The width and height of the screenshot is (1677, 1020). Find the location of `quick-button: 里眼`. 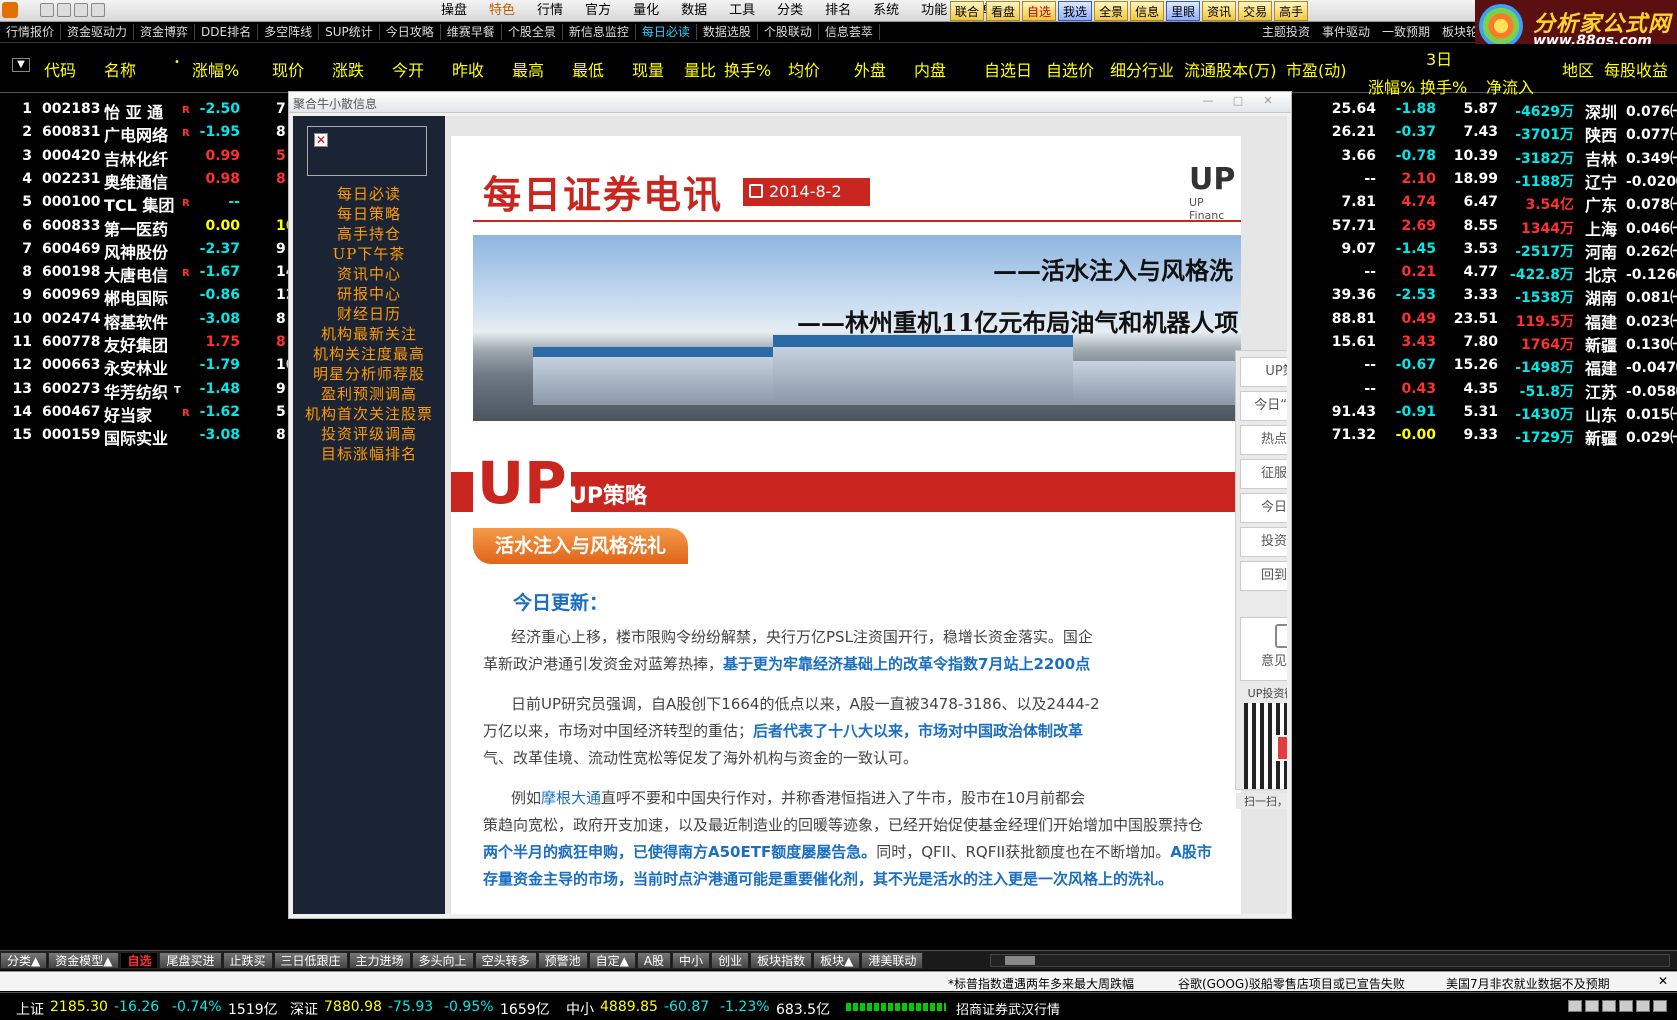

quick-button: 里眼 is located at coordinates (1183, 11).